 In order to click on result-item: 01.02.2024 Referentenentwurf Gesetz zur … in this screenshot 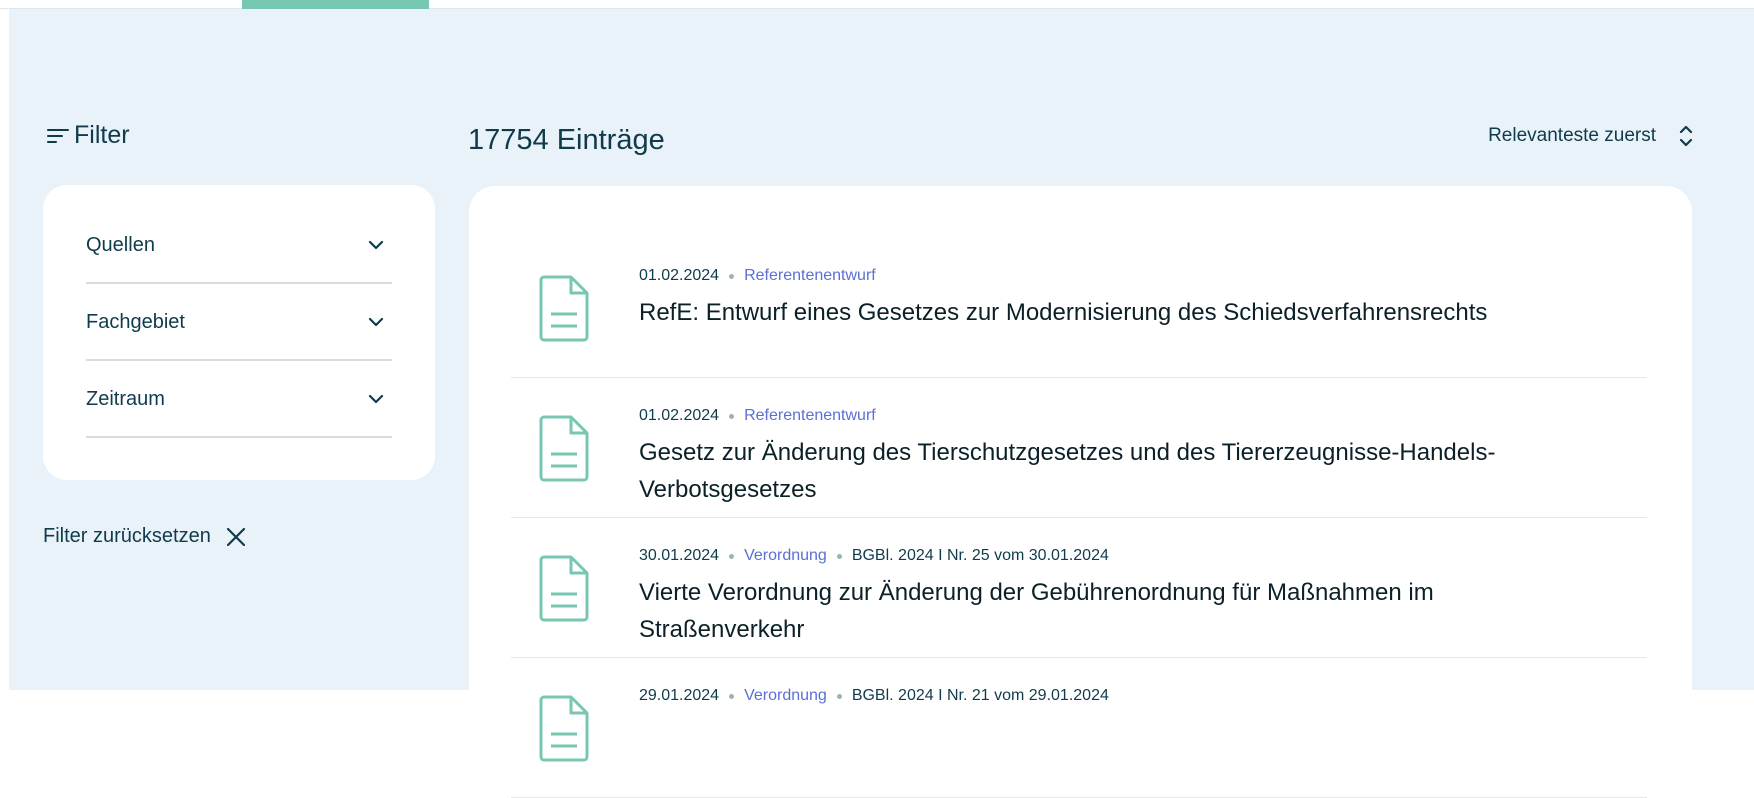, I will do `click(1079, 448)`.